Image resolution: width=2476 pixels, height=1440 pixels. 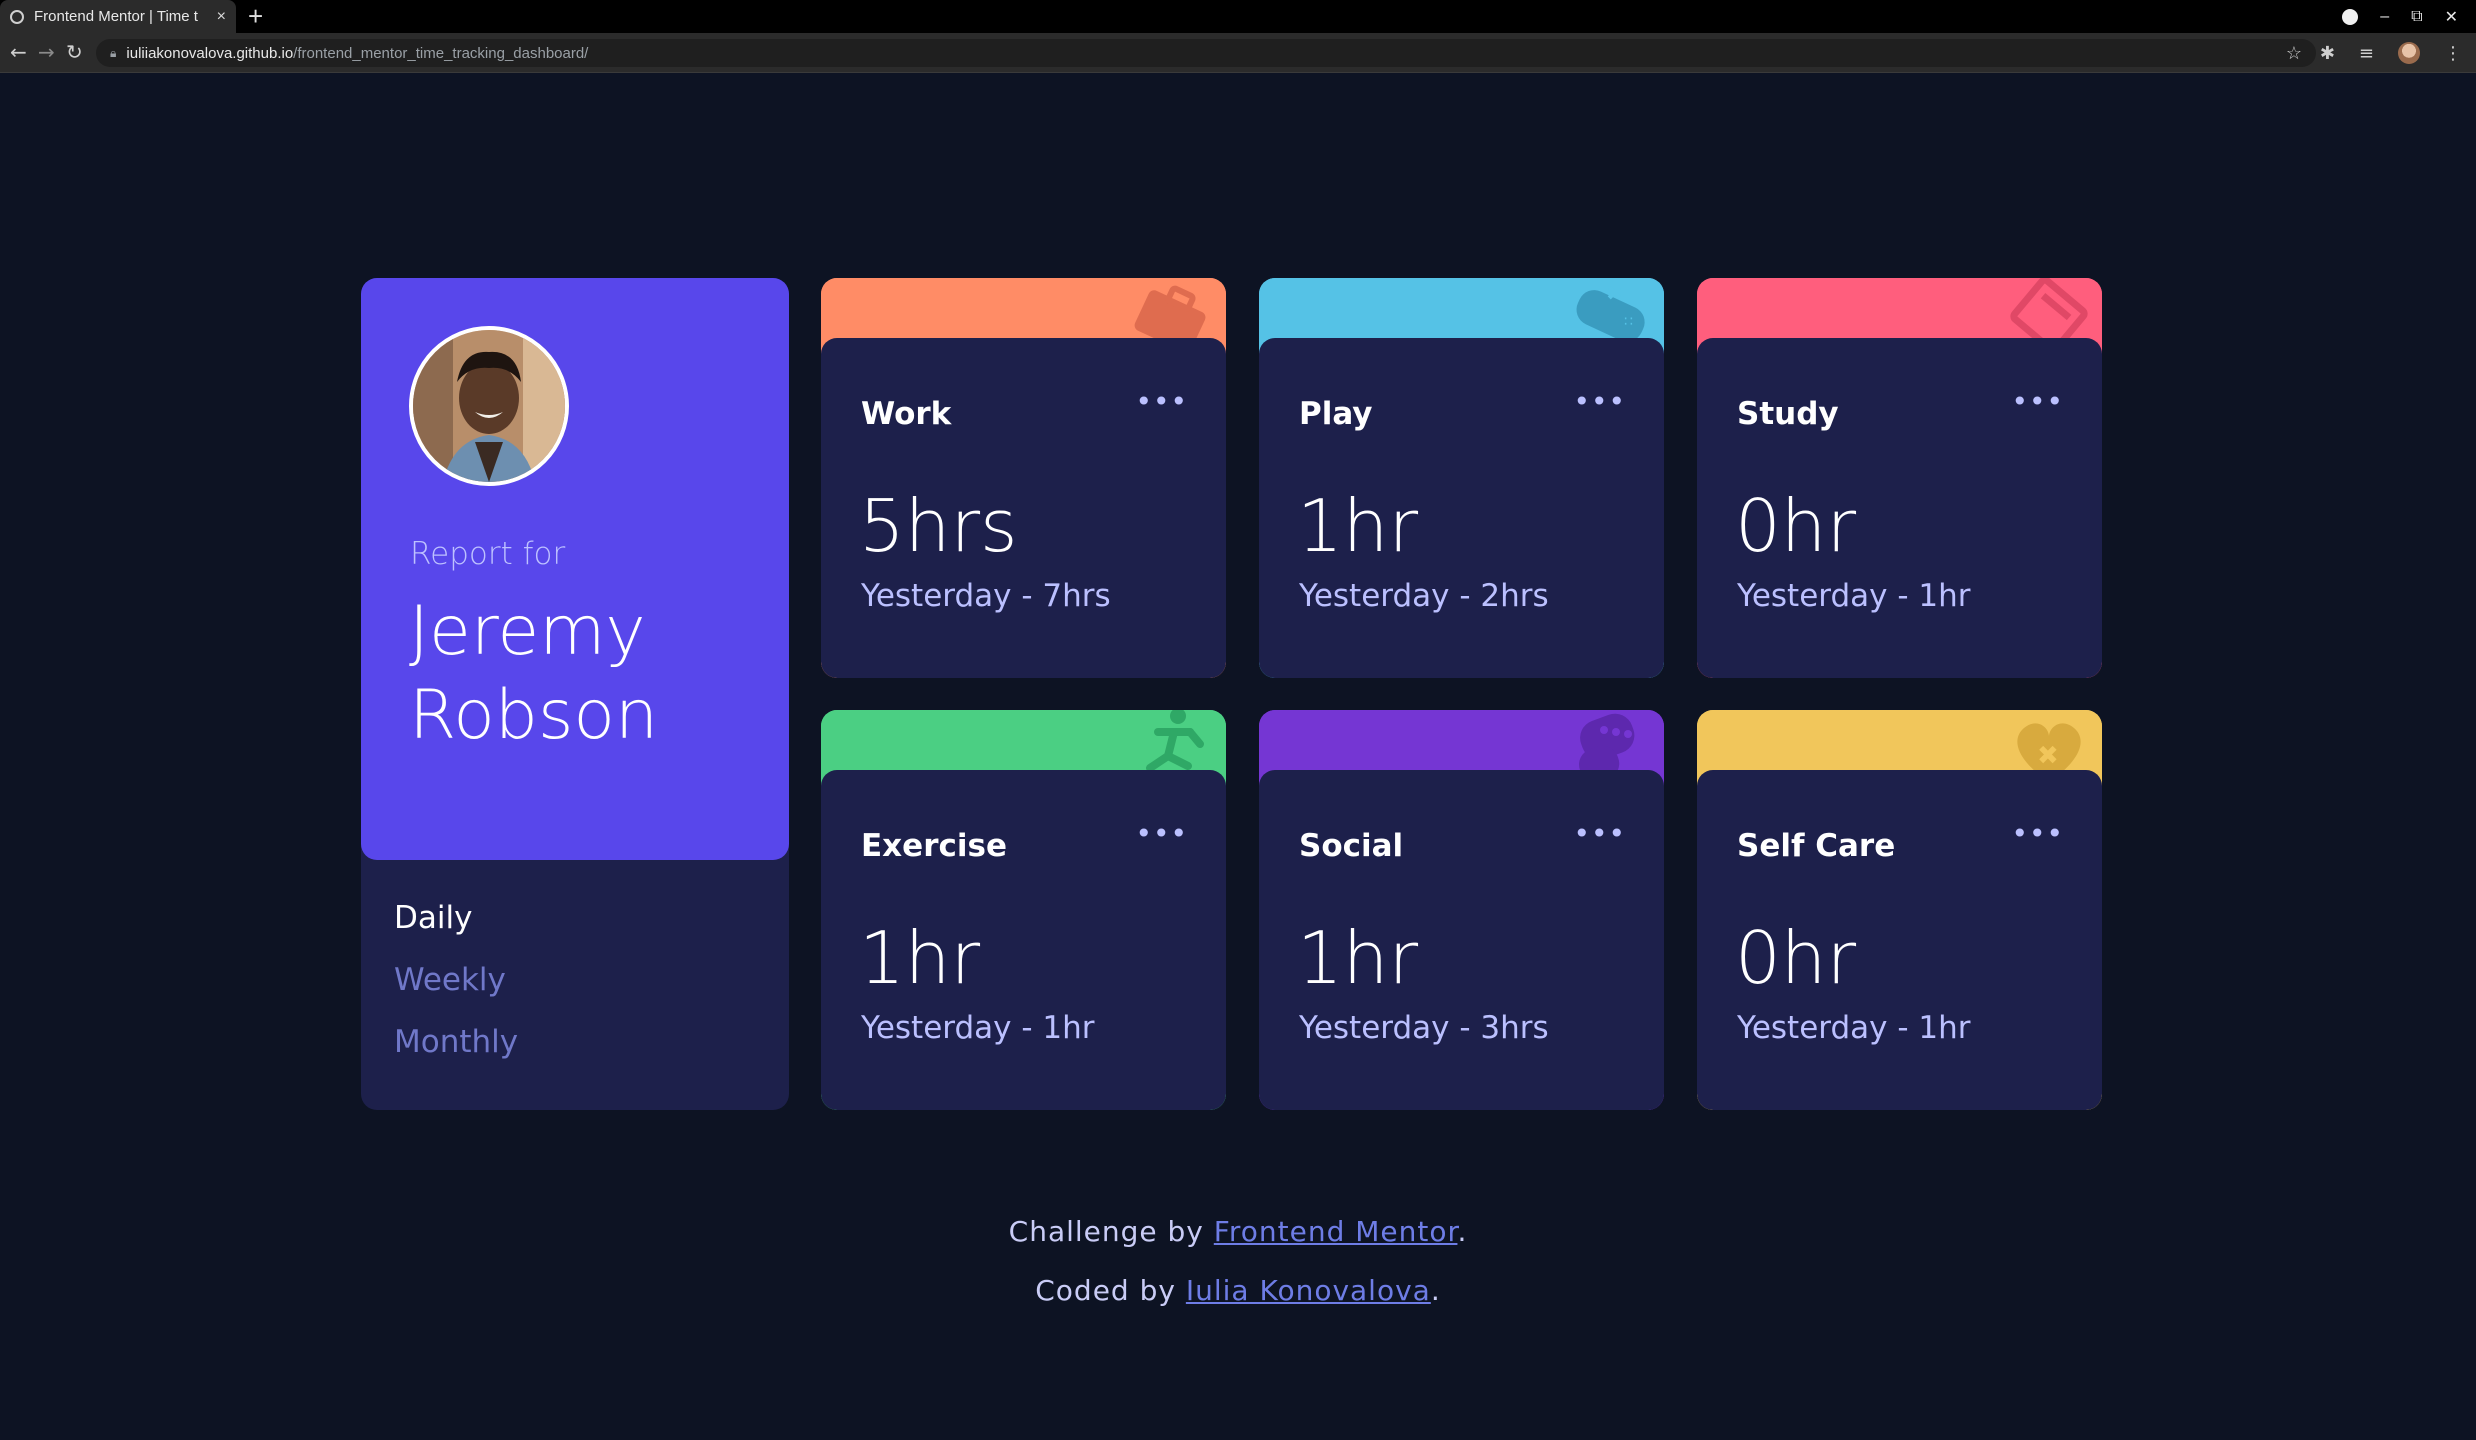 What do you see at coordinates (1023, 508) in the screenshot?
I see `card-body: Work ••• 5hrs Yesterday - 7hrs` at bounding box center [1023, 508].